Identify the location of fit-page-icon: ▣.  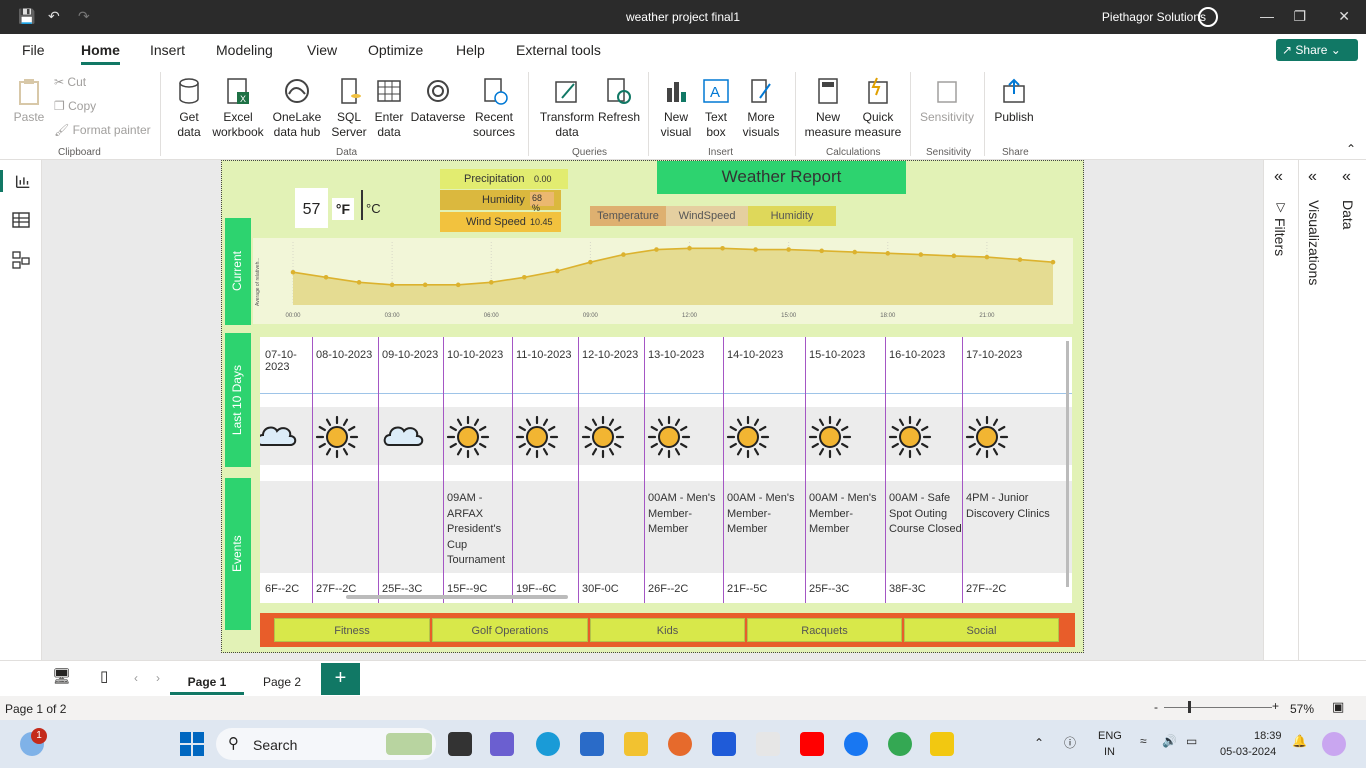
(1338, 707).